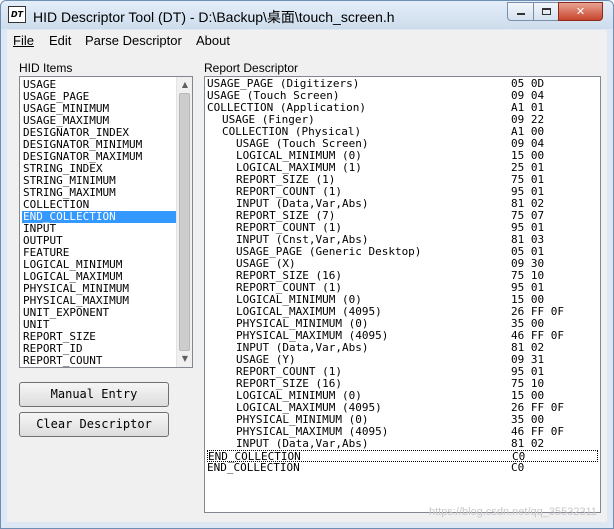  What do you see at coordinates (99, 217) in the screenshot?
I see `hid-item: END_COLLECTION` at bounding box center [99, 217].